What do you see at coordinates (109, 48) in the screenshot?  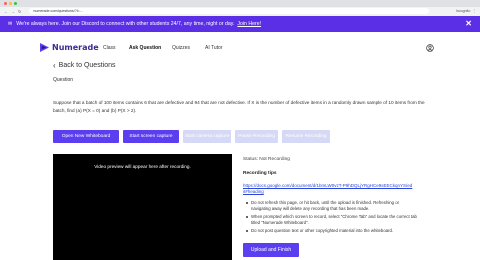 I see `nav-class: Class` at bounding box center [109, 48].